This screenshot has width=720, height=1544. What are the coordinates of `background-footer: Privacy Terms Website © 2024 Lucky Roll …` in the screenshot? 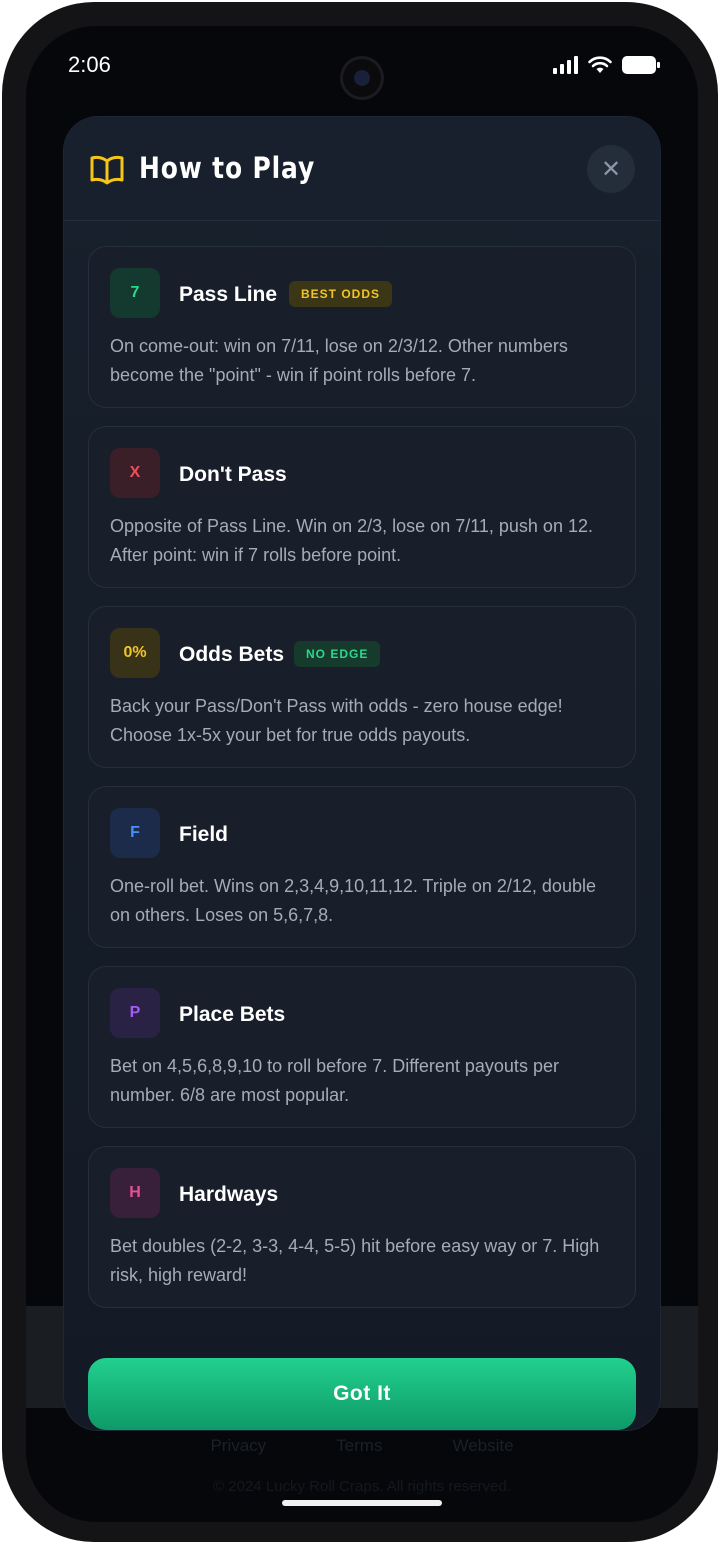 It's located at (362, 1465).